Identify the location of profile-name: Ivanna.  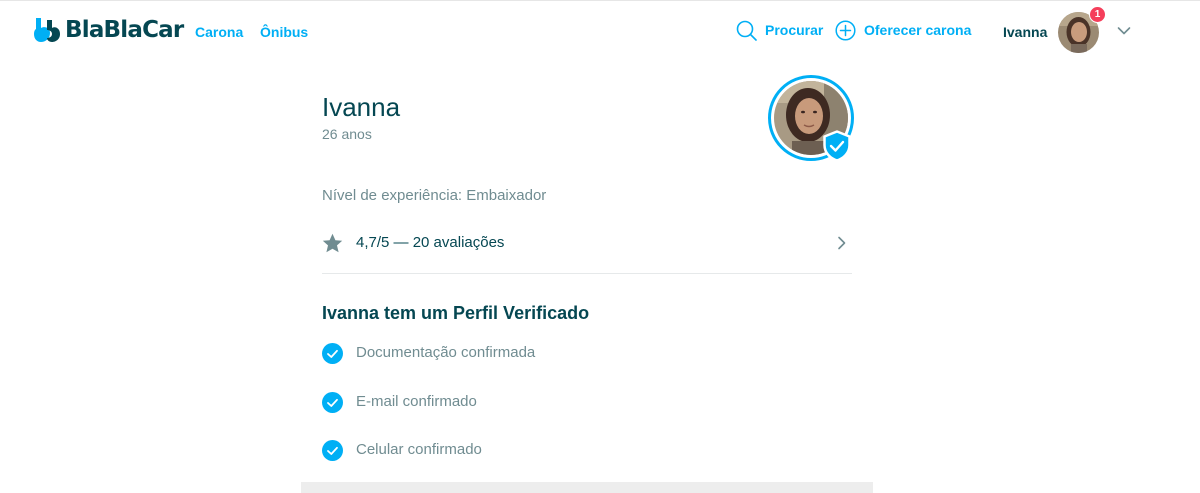
(361, 107).